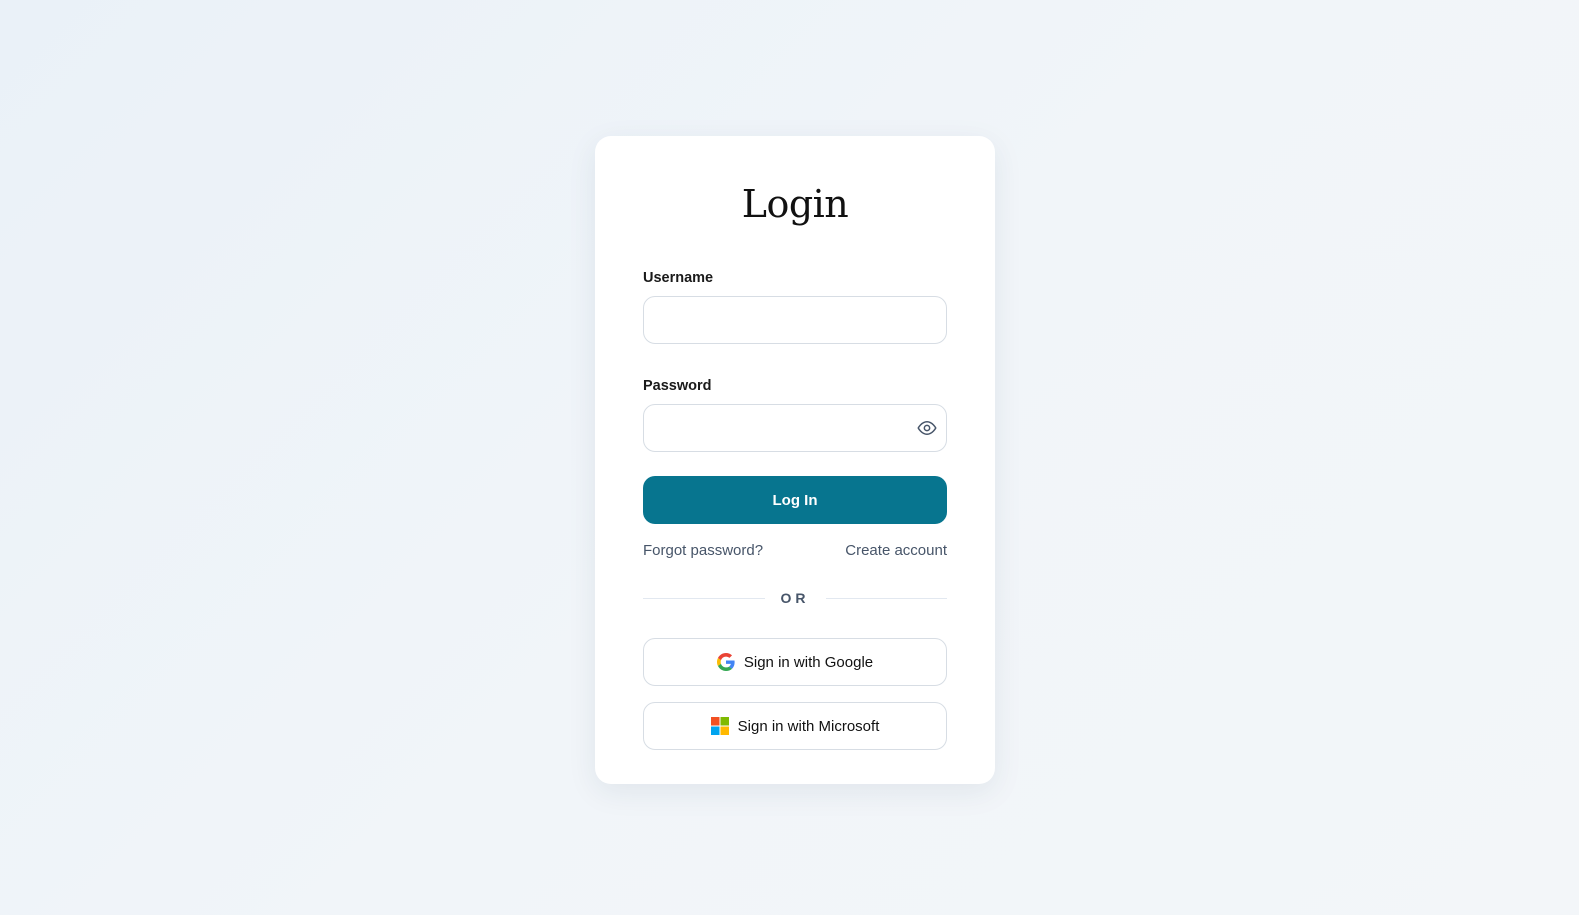  I want to click on microsoft-icon, so click(719, 726).